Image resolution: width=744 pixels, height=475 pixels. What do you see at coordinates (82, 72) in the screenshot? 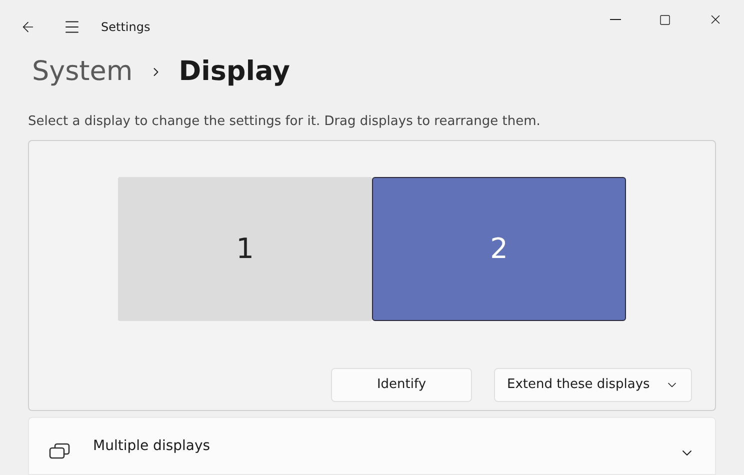
I see `breadcrumb-parent: System` at bounding box center [82, 72].